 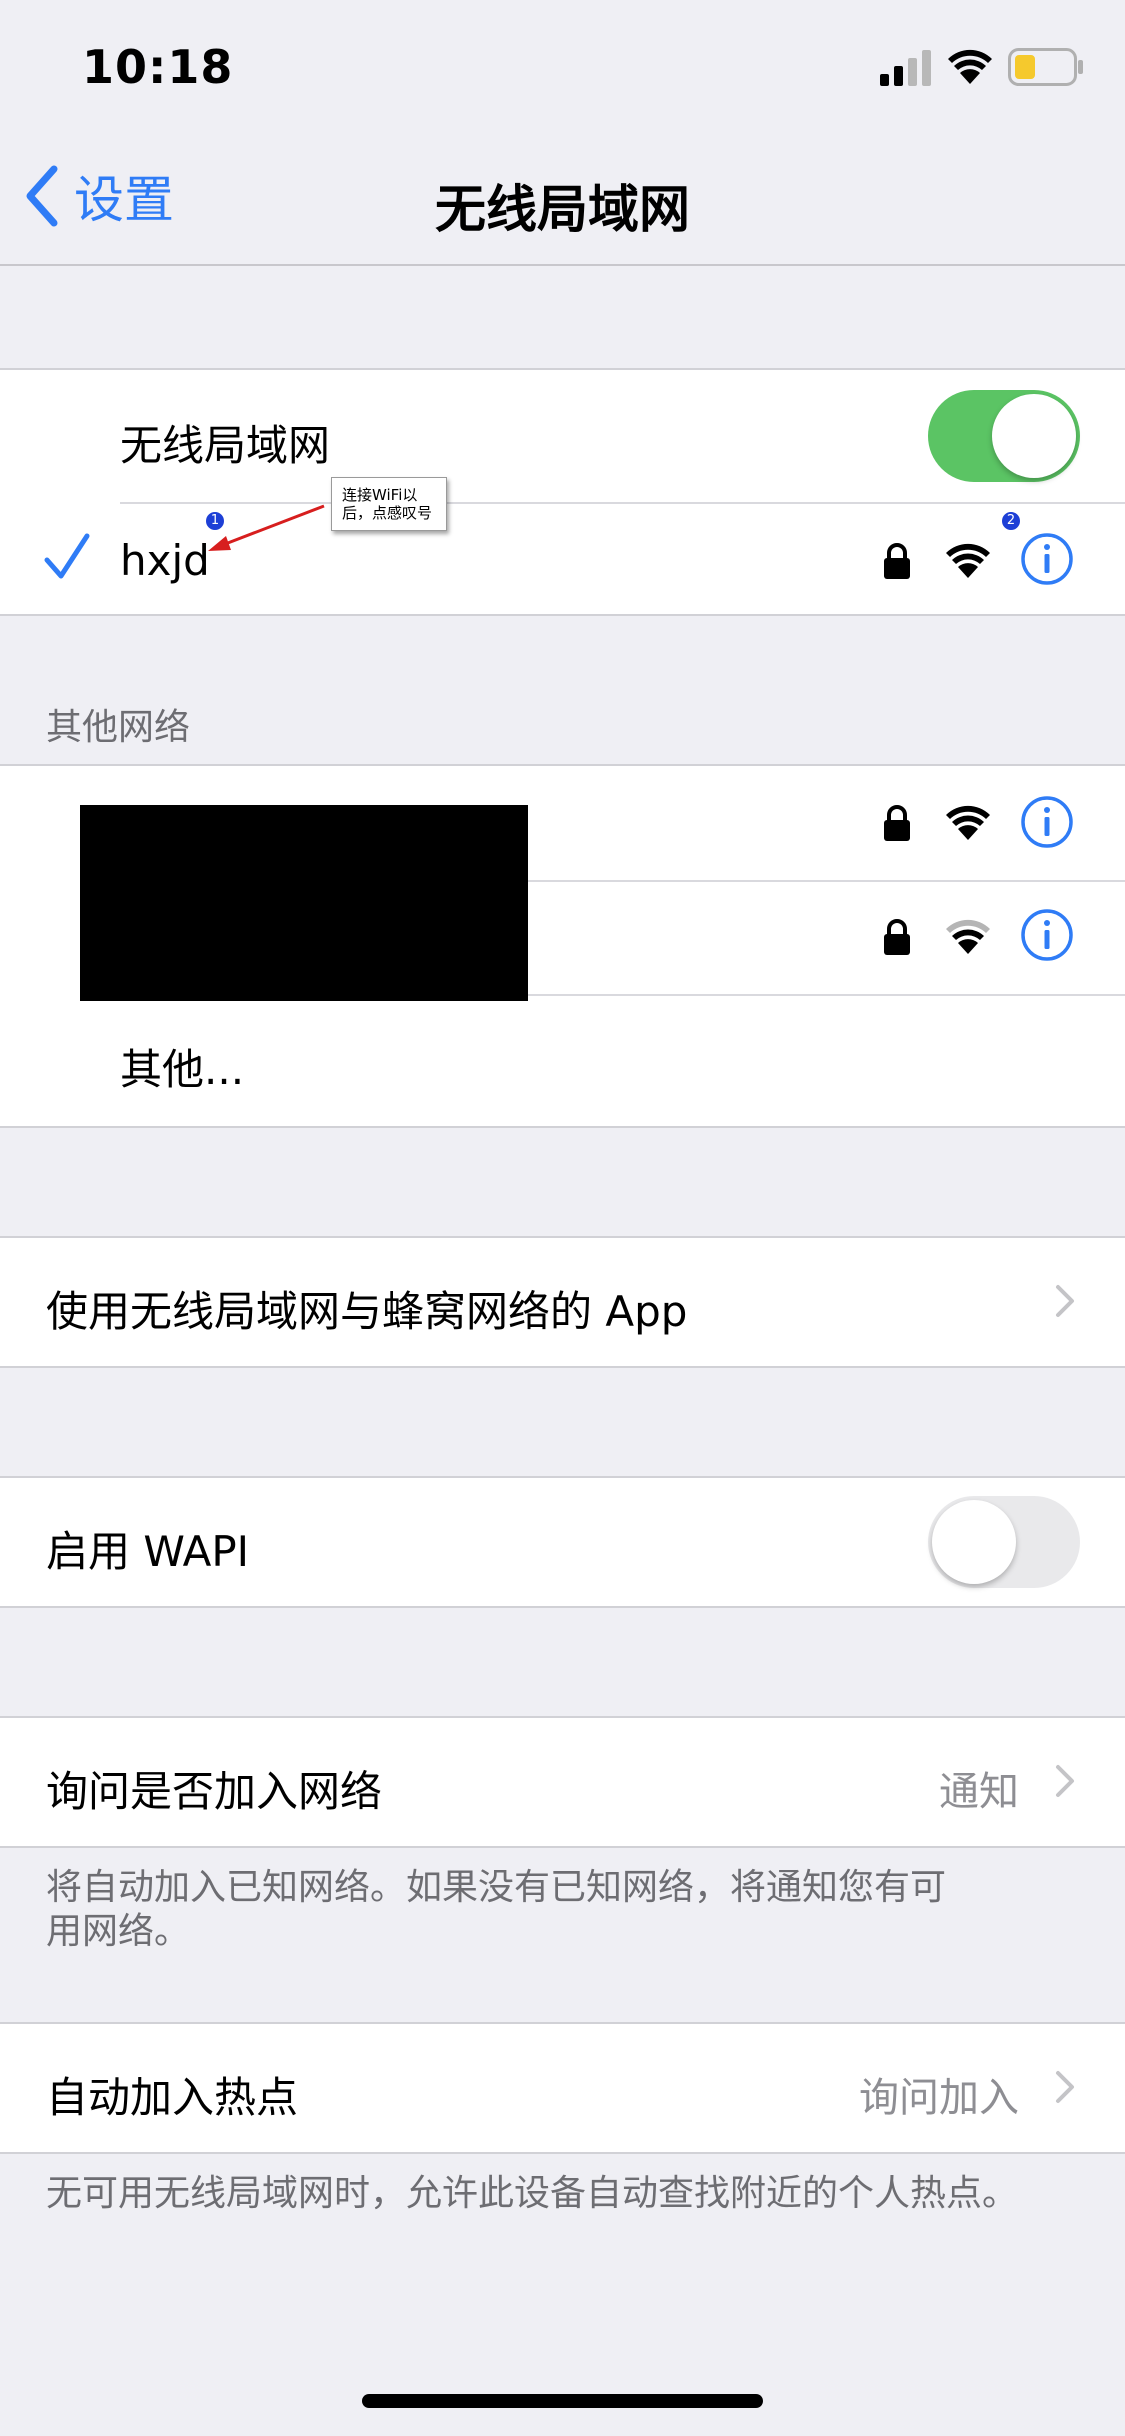 What do you see at coordinates (532, 2193) in the screenshot?
I see `auto-hotspot-footer: 无可用无线局域网时，允许此设备自动查找附近的个人热点。` at bounding box center [532, 2193].